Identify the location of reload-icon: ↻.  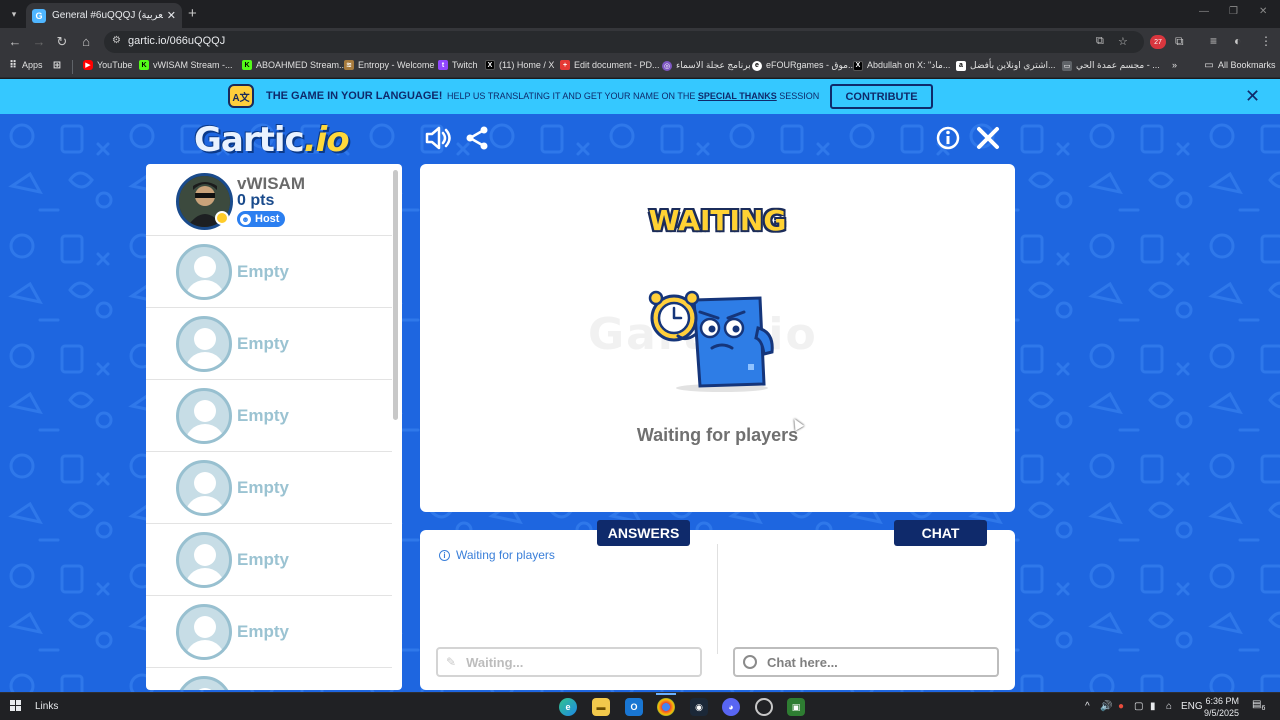
(62, 42).